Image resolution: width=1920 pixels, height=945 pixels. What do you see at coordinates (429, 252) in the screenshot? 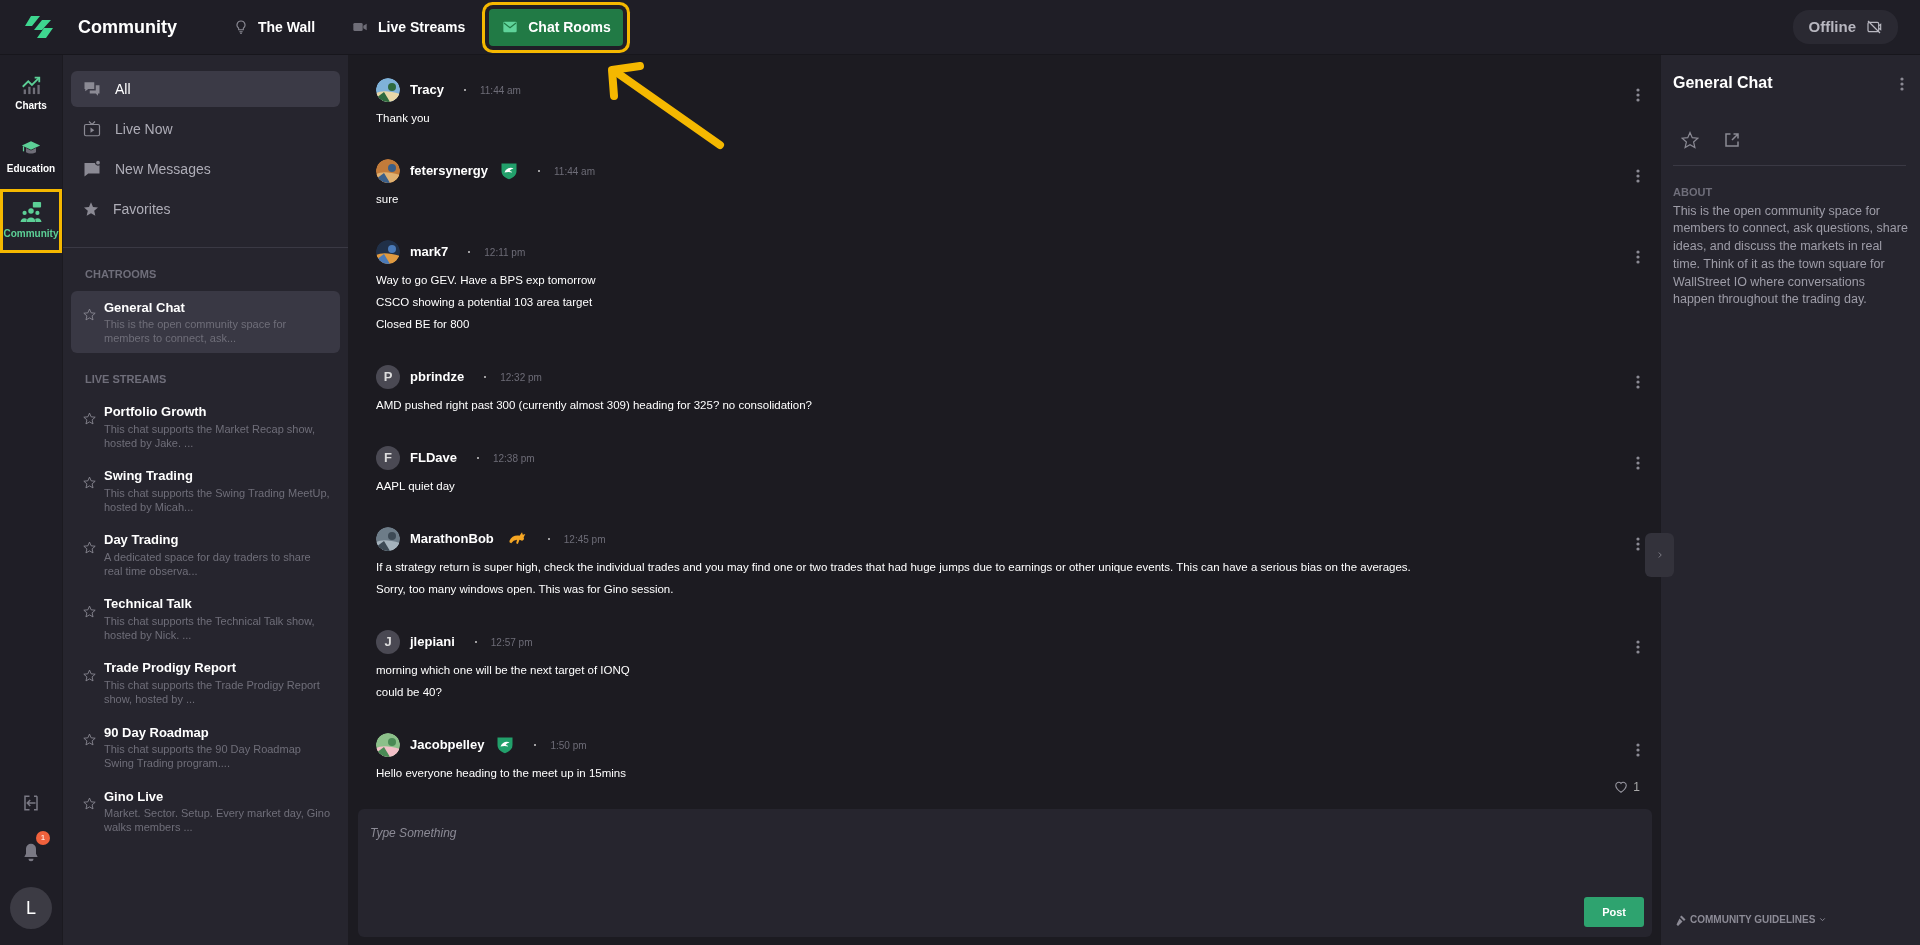
I see `user-name: mark7` at bounding box center [429, 252].